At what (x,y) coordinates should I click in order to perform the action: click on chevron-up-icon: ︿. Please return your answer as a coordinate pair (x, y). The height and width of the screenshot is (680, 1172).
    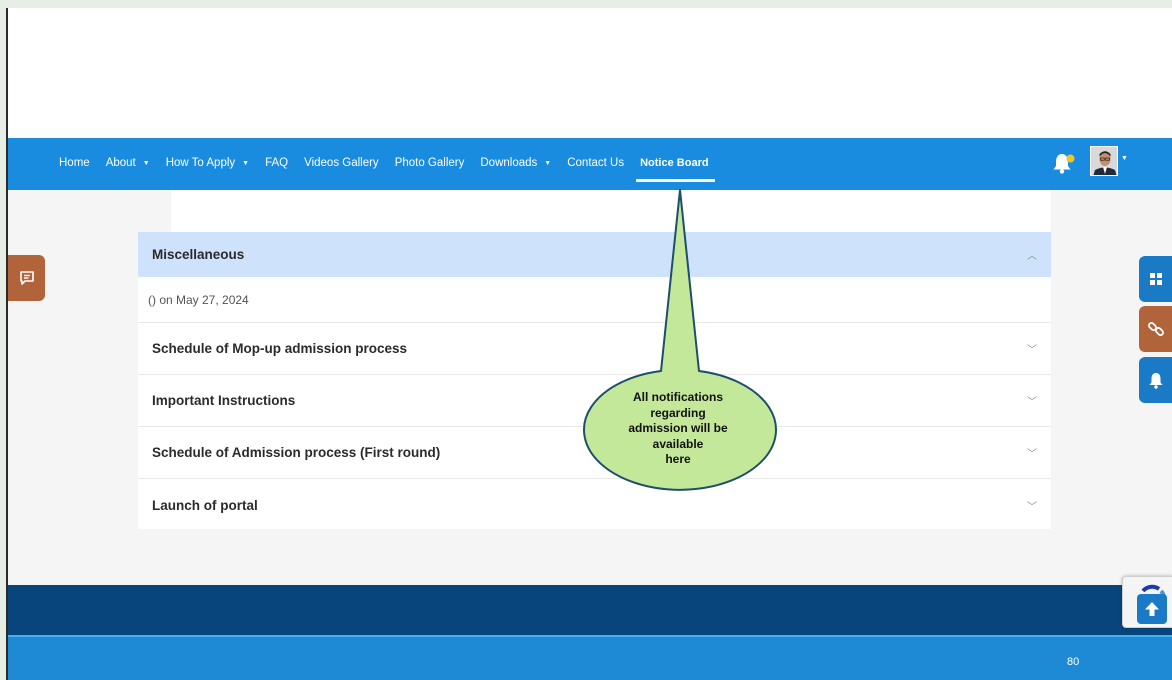
    Looking at the image, I should click on (1032, 256).